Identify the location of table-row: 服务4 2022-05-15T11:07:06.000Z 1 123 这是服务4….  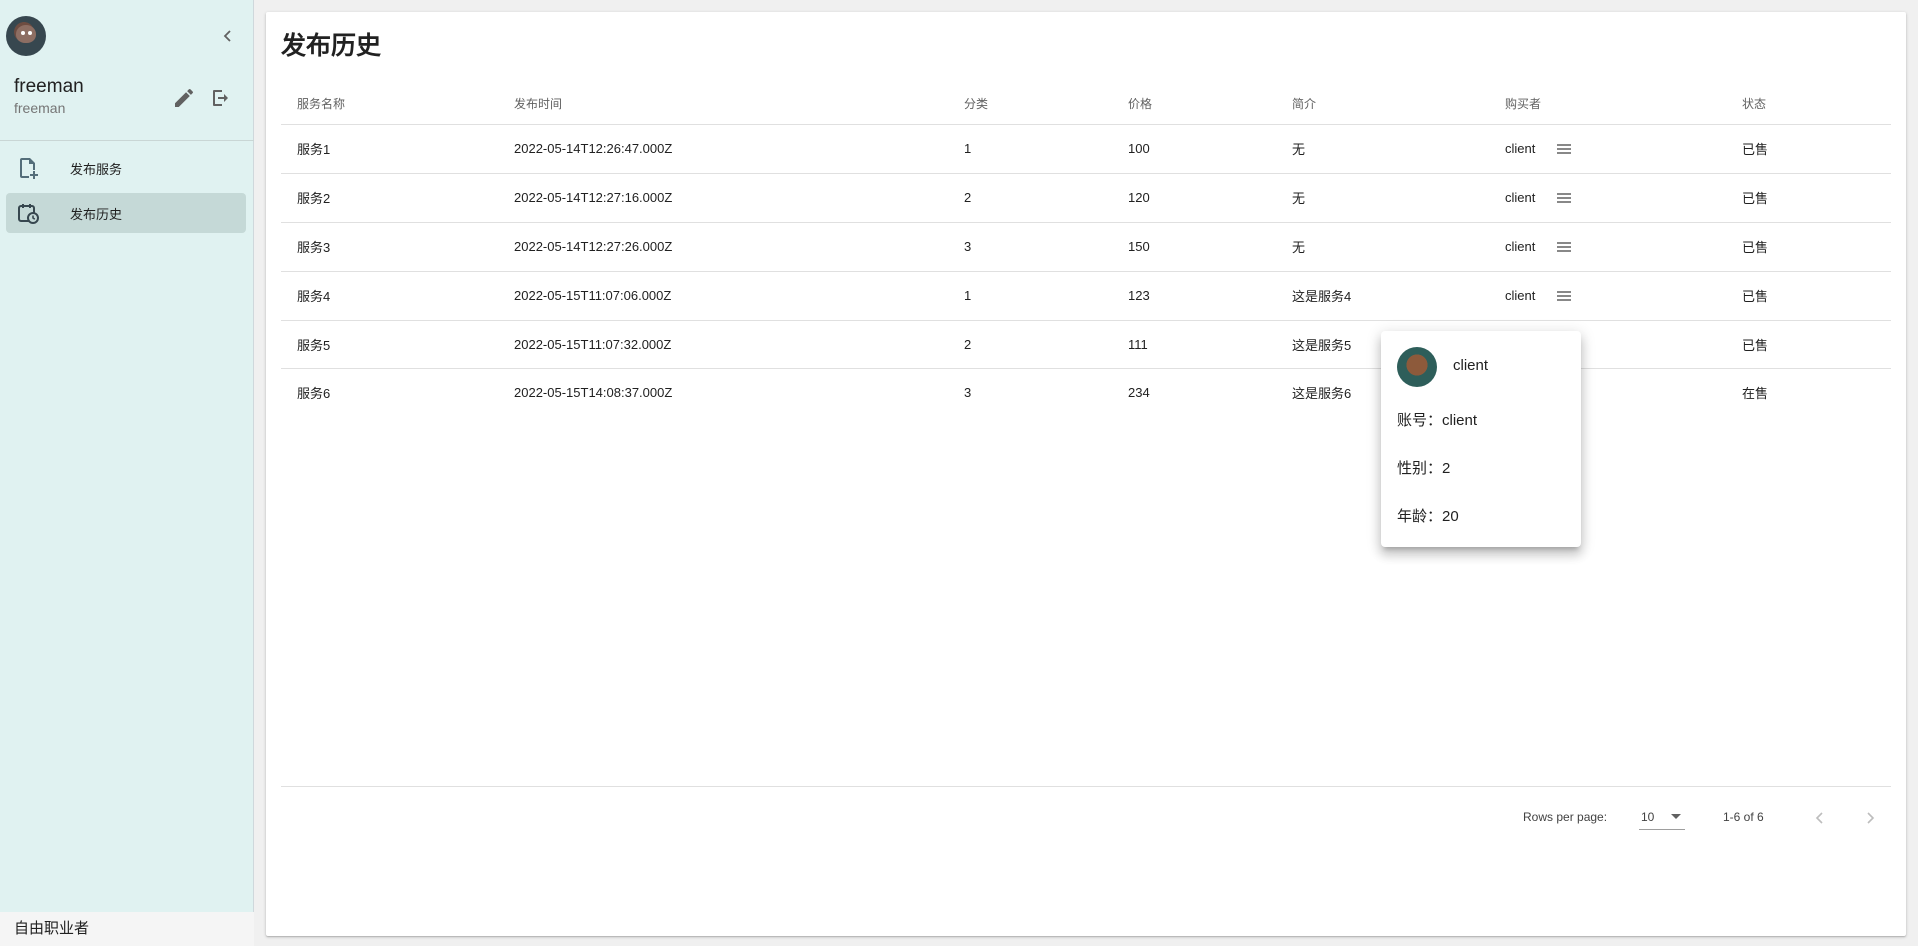
(1086, 296).